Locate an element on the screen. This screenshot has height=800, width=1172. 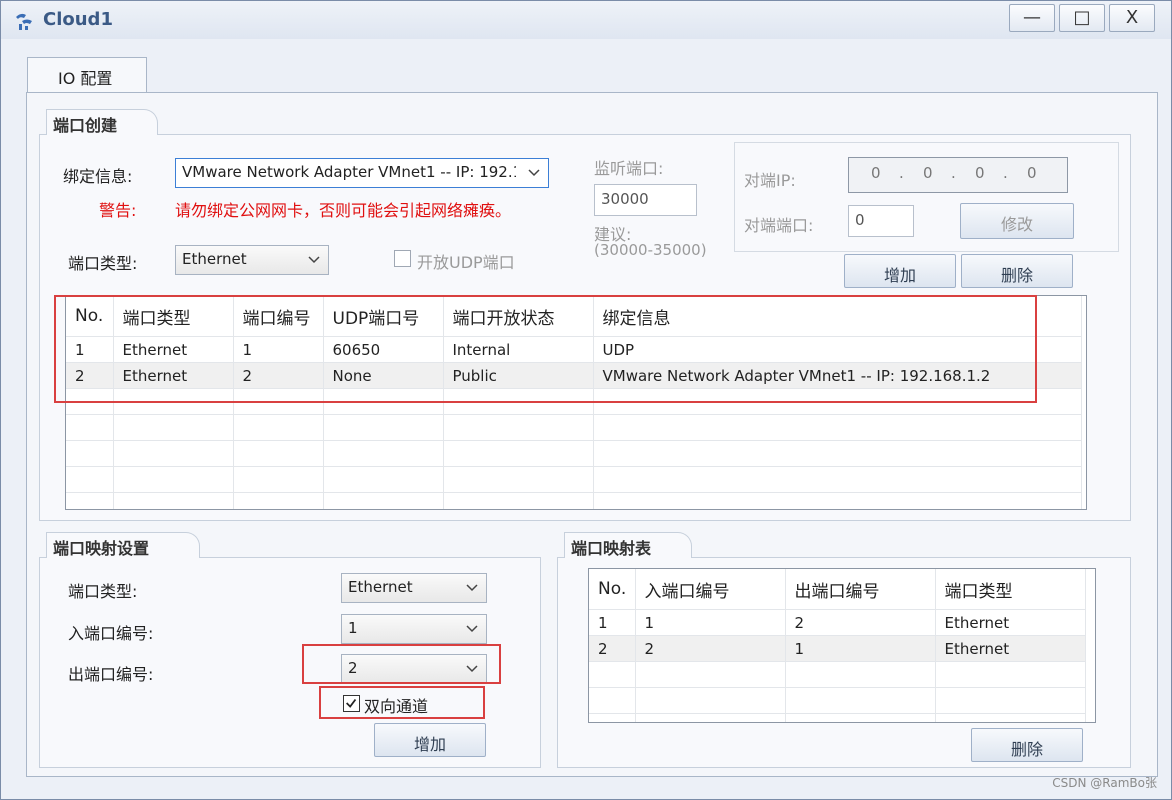
listen-port-value: 30000 is located at coordinates (625, 199).